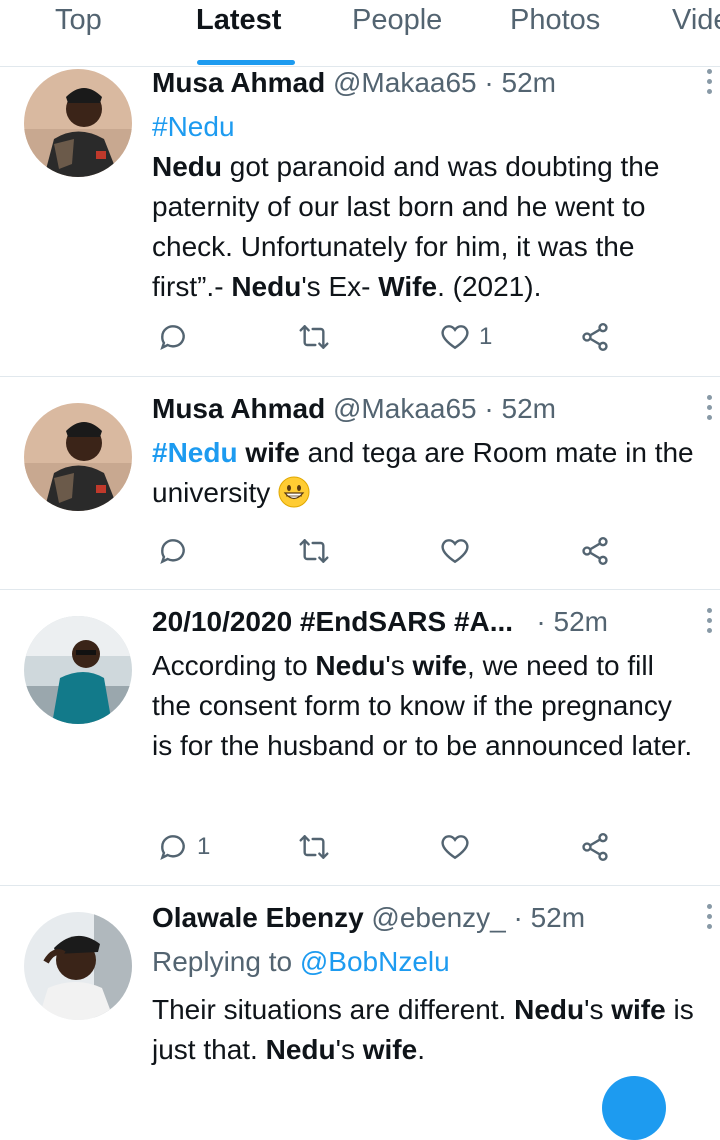  What do you see at coordinates (246, 62) in the screenshot?
I see `active-tab-indicator` at bounding box center [246, 62].